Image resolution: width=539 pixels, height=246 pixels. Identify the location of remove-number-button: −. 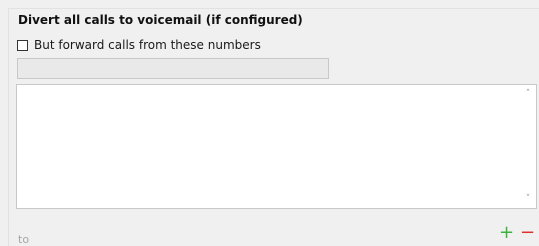
(527, 233).